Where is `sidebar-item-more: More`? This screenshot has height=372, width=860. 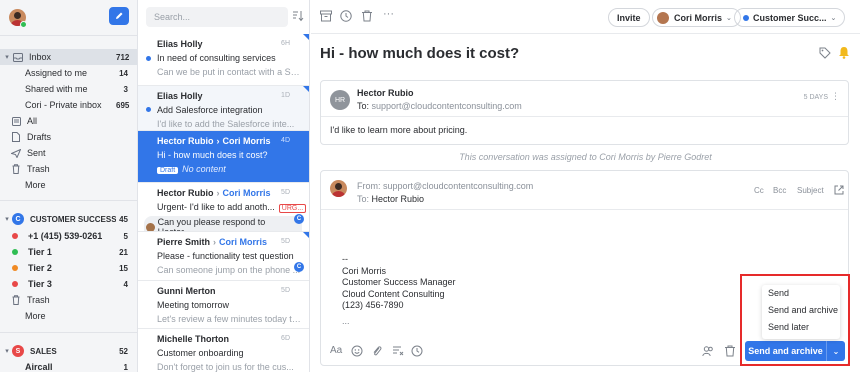
sidebar-item-more: More is located at coordinates (68, 185).